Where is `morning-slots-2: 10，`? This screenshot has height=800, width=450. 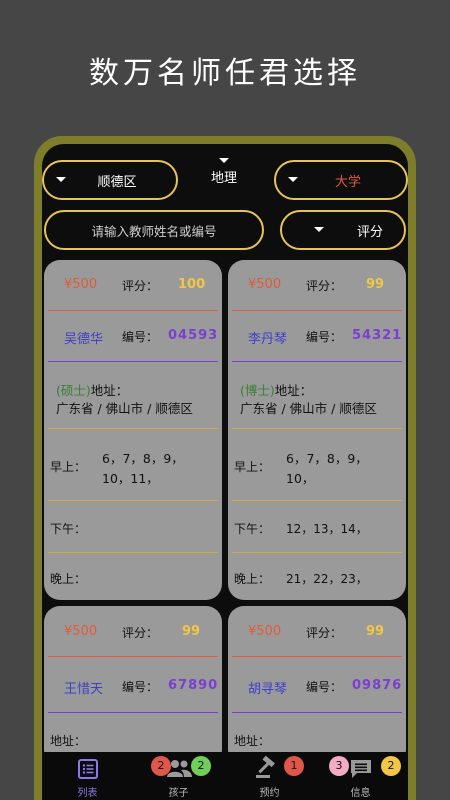
morning-slots-2: 10， is located at coordinates (300, 478).